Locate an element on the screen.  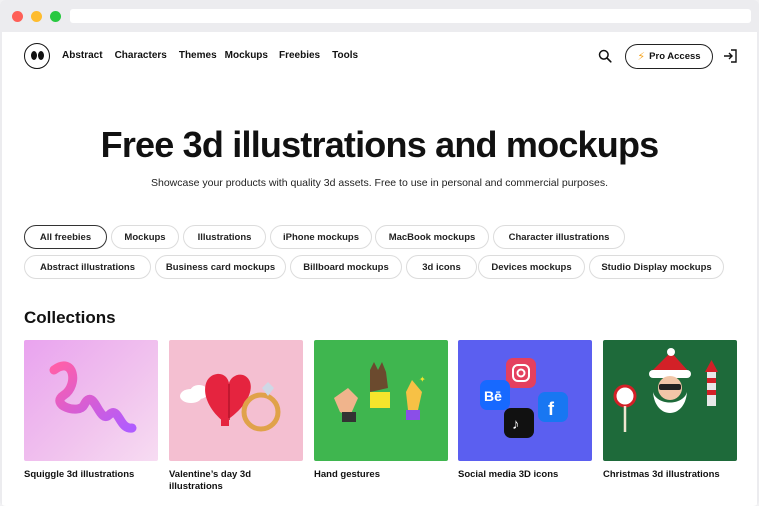
page-title: Free 3d illustrations and mockups is located at coordinates (380, 144).